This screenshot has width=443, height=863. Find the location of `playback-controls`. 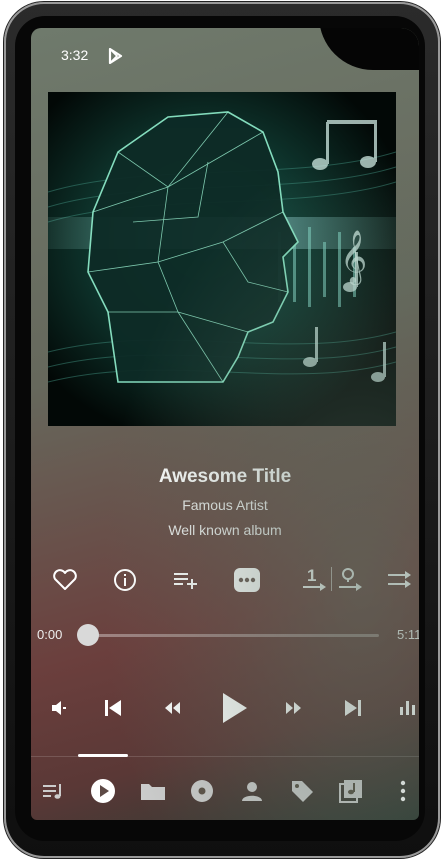

playback-controls is located at coordinates (225, 708).